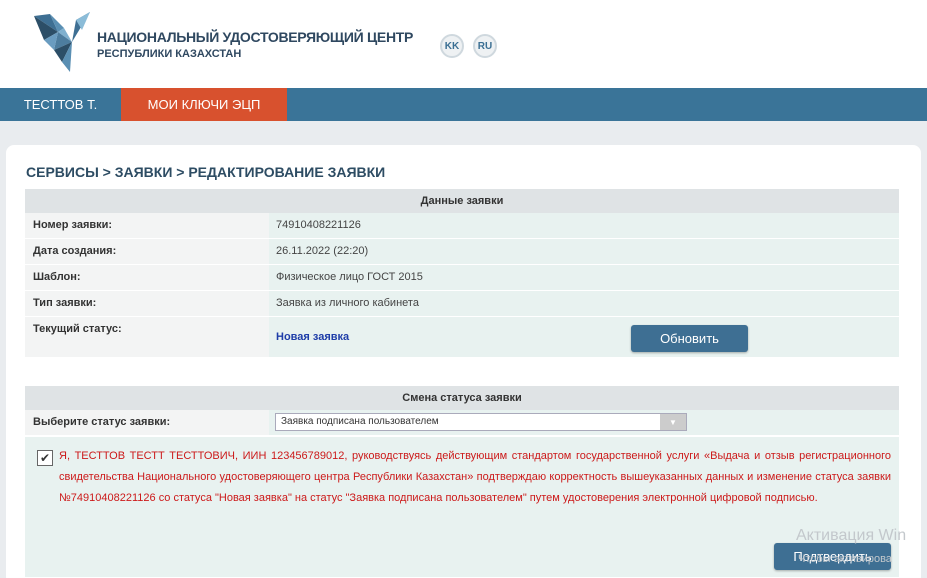 This screenshot has height=578, width=927. What do you see at coordinates (584, 225) in the screenshot?
I see `row-value: 74910408221126` at bounding box center [584, 225].